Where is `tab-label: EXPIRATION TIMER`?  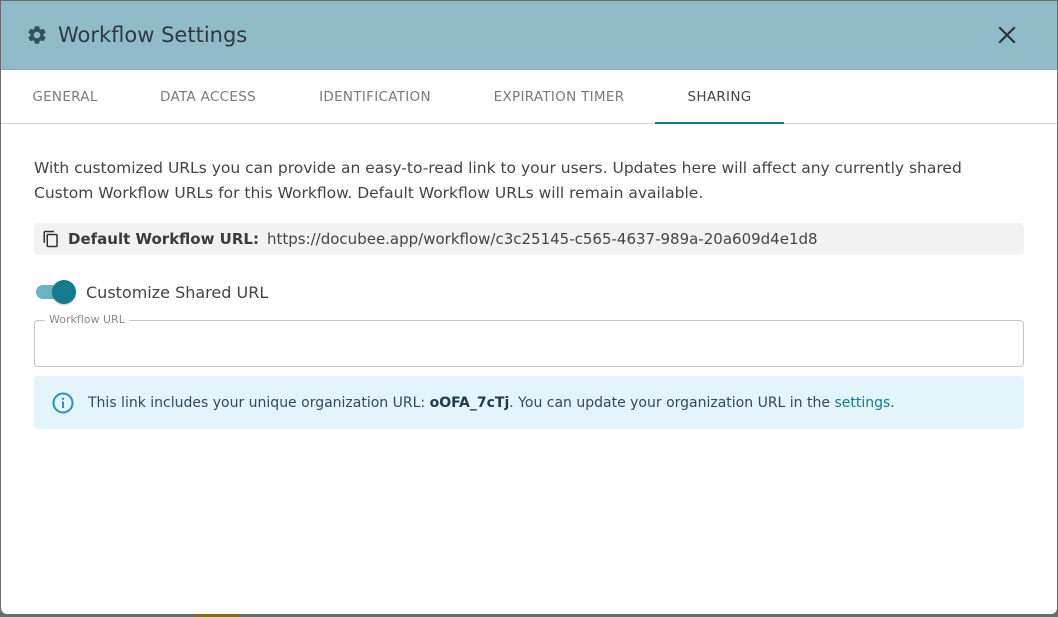
tab-label: EXPIRATION TIMER is located at coordinates (559, 96).